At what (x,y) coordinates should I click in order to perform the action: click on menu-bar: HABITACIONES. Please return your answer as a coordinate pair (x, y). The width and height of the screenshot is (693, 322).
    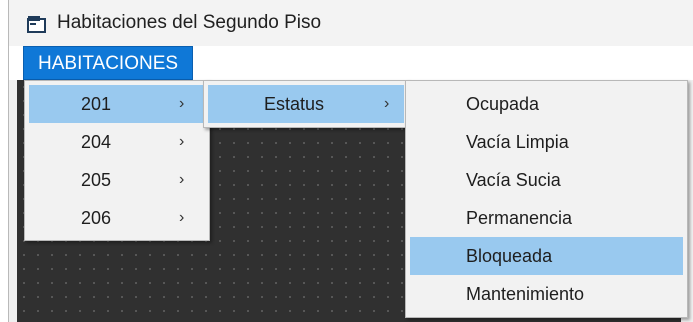
    Looking at the image, I should click on (351, 63).